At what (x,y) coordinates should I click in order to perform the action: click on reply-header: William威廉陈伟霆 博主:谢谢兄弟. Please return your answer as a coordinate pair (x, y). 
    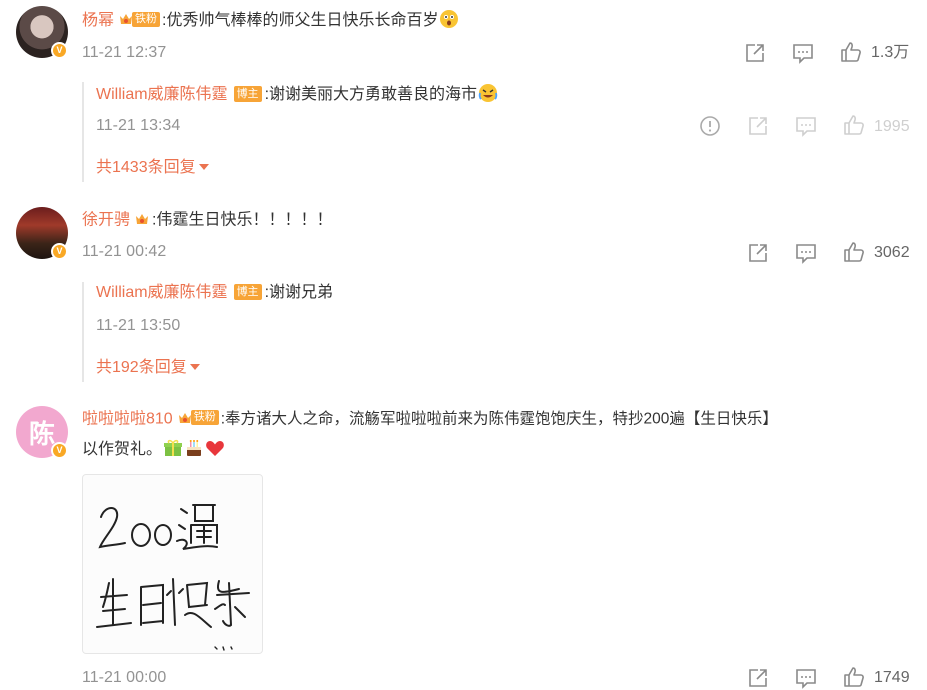
    Looking at the image, I should click on (214, 293).